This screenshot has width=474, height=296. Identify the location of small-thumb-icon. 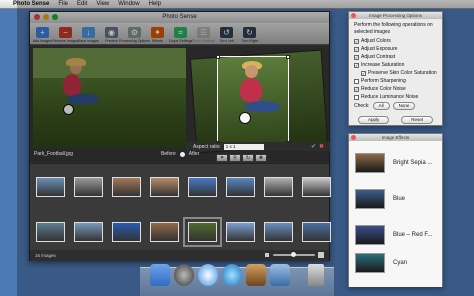
(267, 255).